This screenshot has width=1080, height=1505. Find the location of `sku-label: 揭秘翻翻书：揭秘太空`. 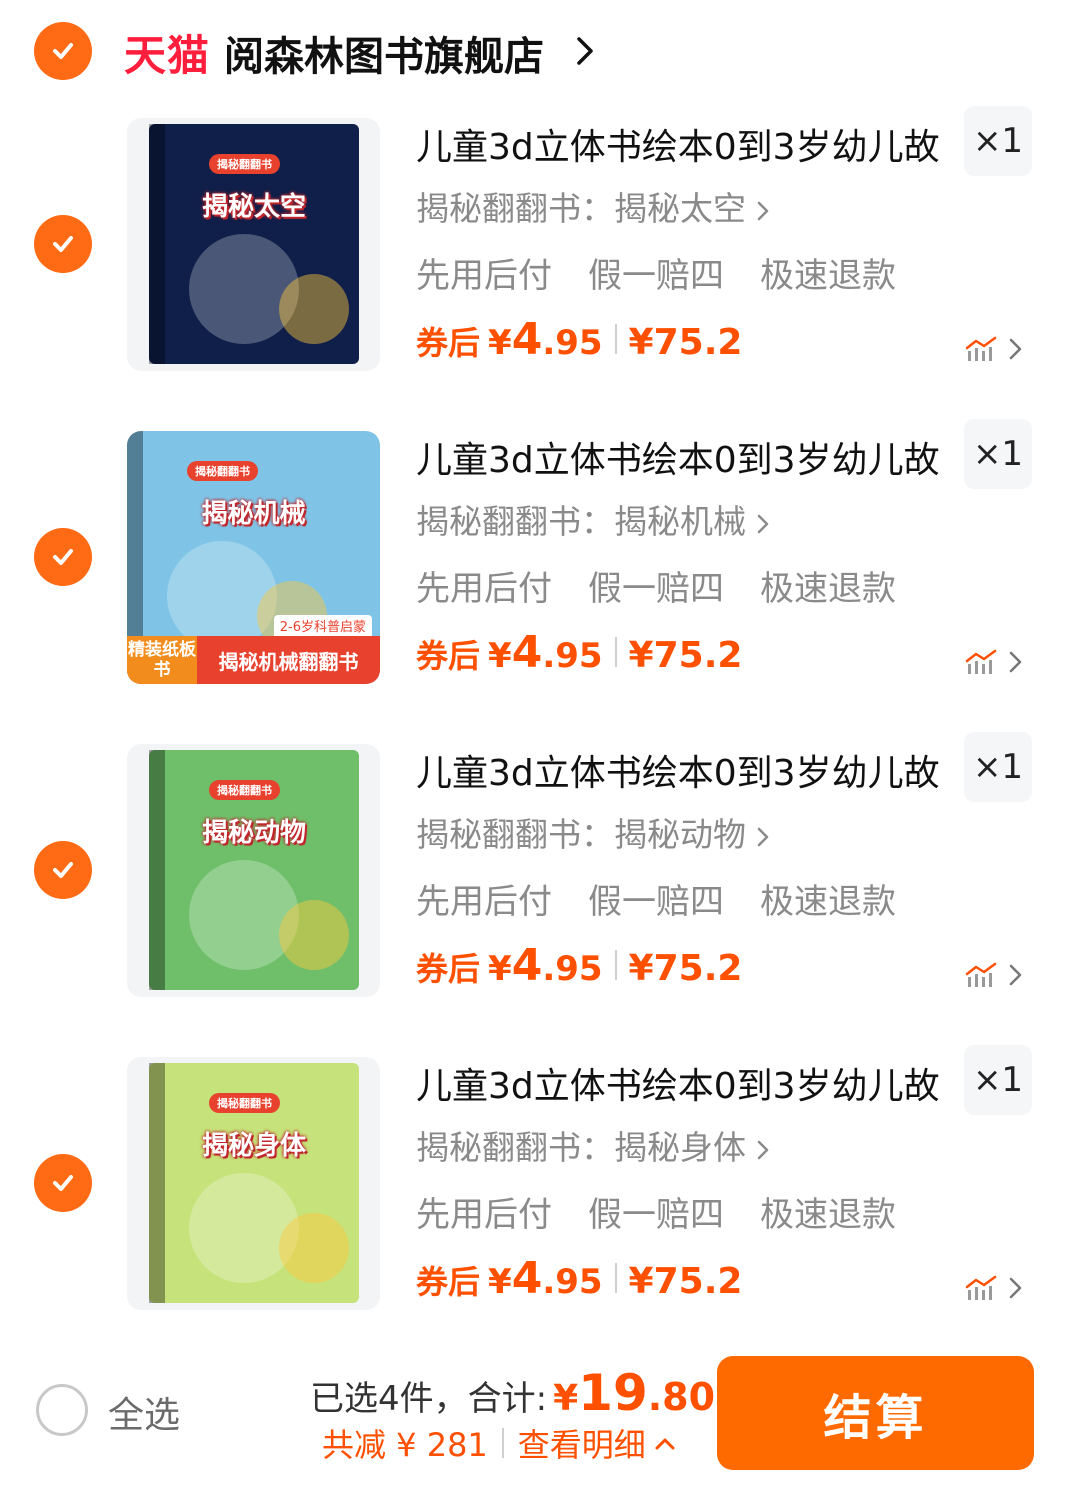

sku-label: 揭秘翻翻书：揭秘太空 is located at coordinates (581, 208).